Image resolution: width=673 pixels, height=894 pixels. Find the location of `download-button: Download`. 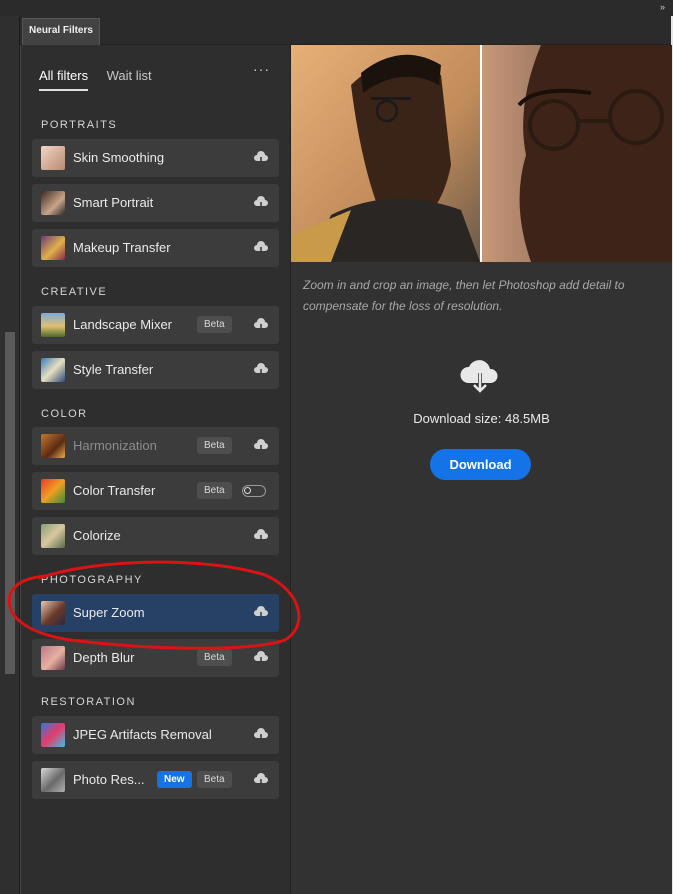

download-button: Download is located at coordinates (480, 464).